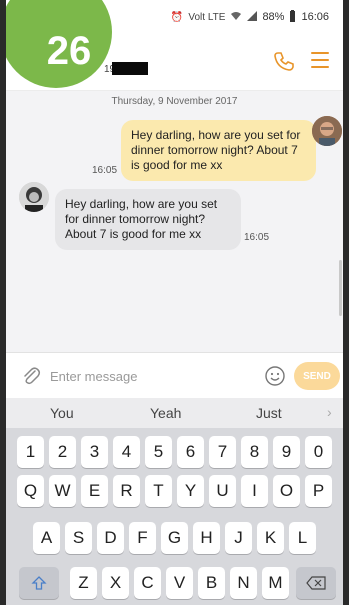 This screenshot has height=605, width=349. Describe the element at coordinates (340, 288) in the screenshot. I see `scrollbar` at that location.